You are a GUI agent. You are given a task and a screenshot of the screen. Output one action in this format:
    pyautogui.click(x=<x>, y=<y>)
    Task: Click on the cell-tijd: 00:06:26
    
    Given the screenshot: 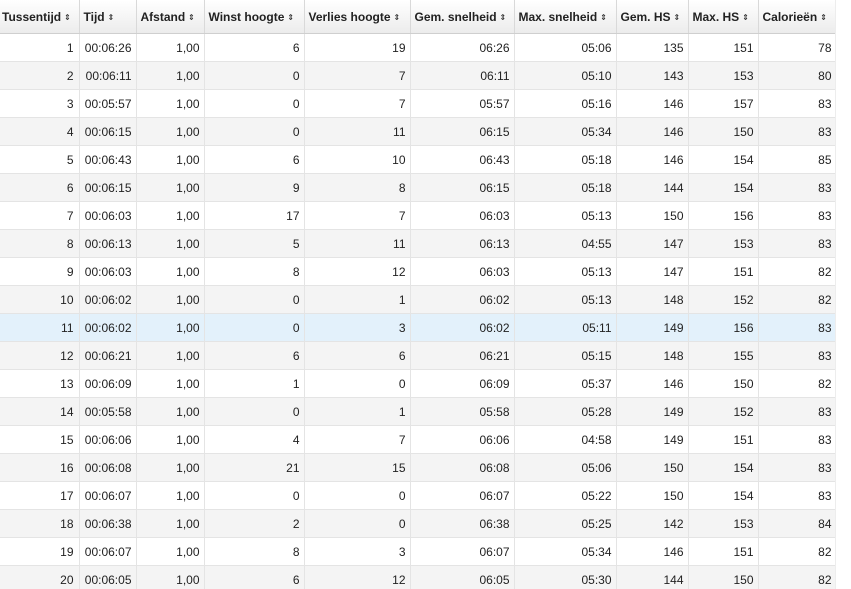 What is the action you would take?
    pyautogui.click(x=108, y=47)
    